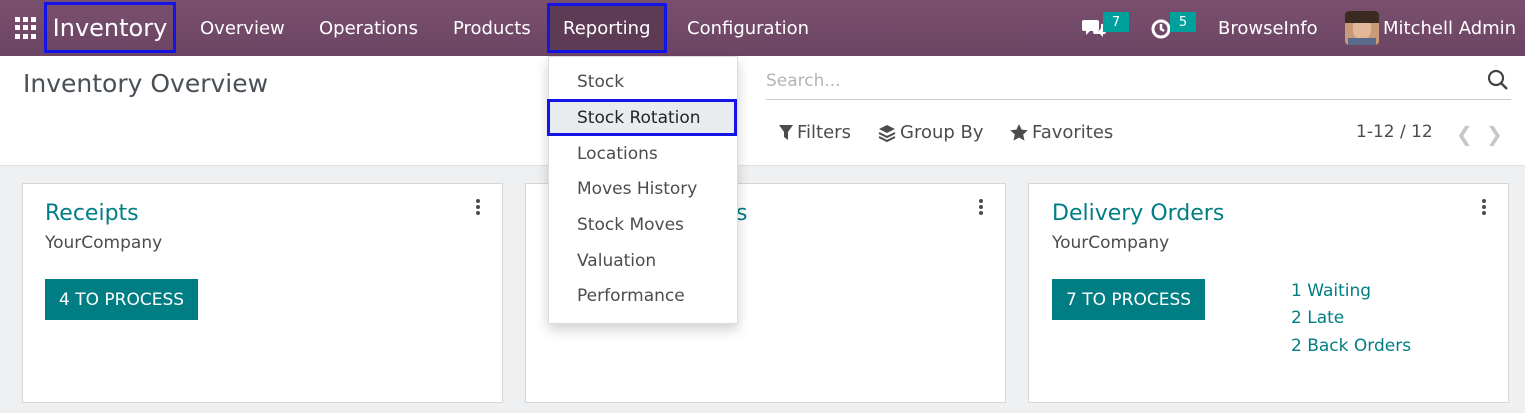 This screenshot has height=413, width=1525. What do you see at coordinates (1317, 318) in the screenshot?
I see `late-link: 2 Late` at bounding box center [1317, 318].